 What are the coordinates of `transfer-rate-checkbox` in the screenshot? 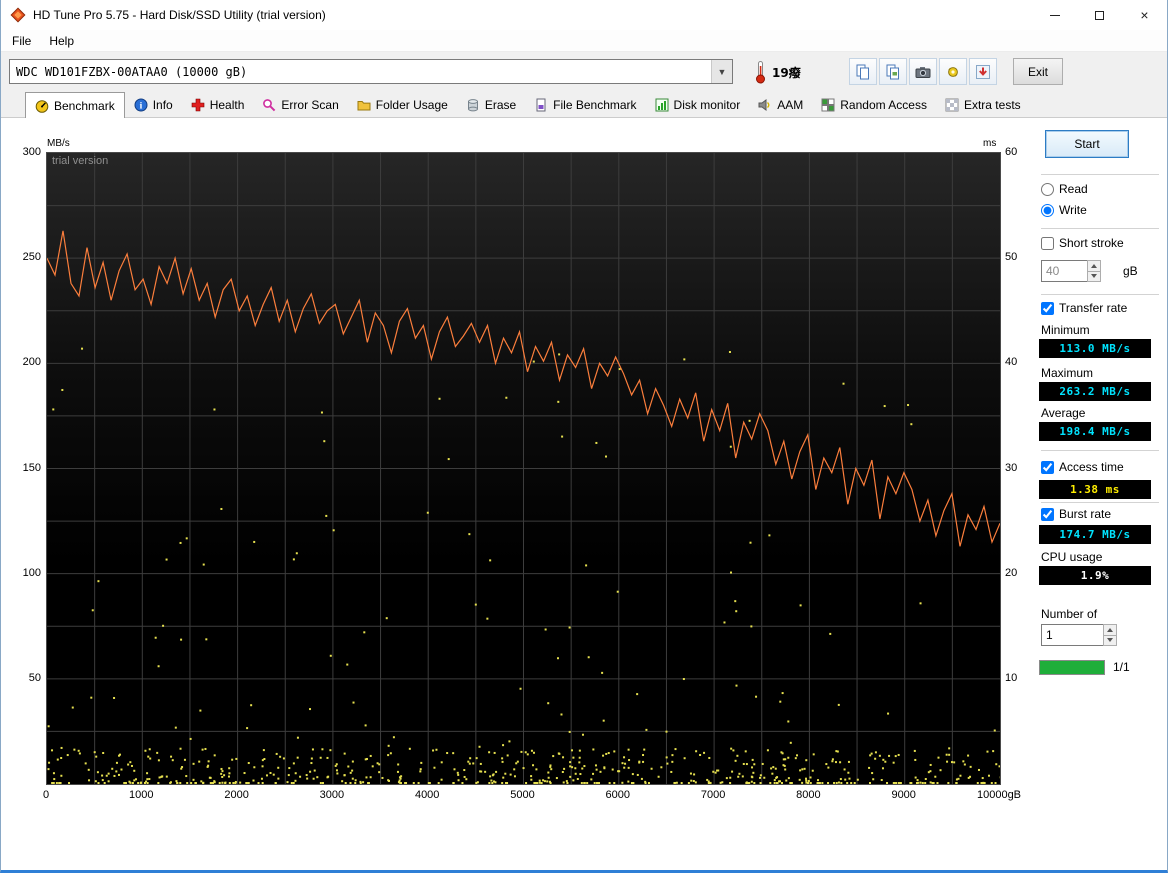 It's located at (1047, 308).